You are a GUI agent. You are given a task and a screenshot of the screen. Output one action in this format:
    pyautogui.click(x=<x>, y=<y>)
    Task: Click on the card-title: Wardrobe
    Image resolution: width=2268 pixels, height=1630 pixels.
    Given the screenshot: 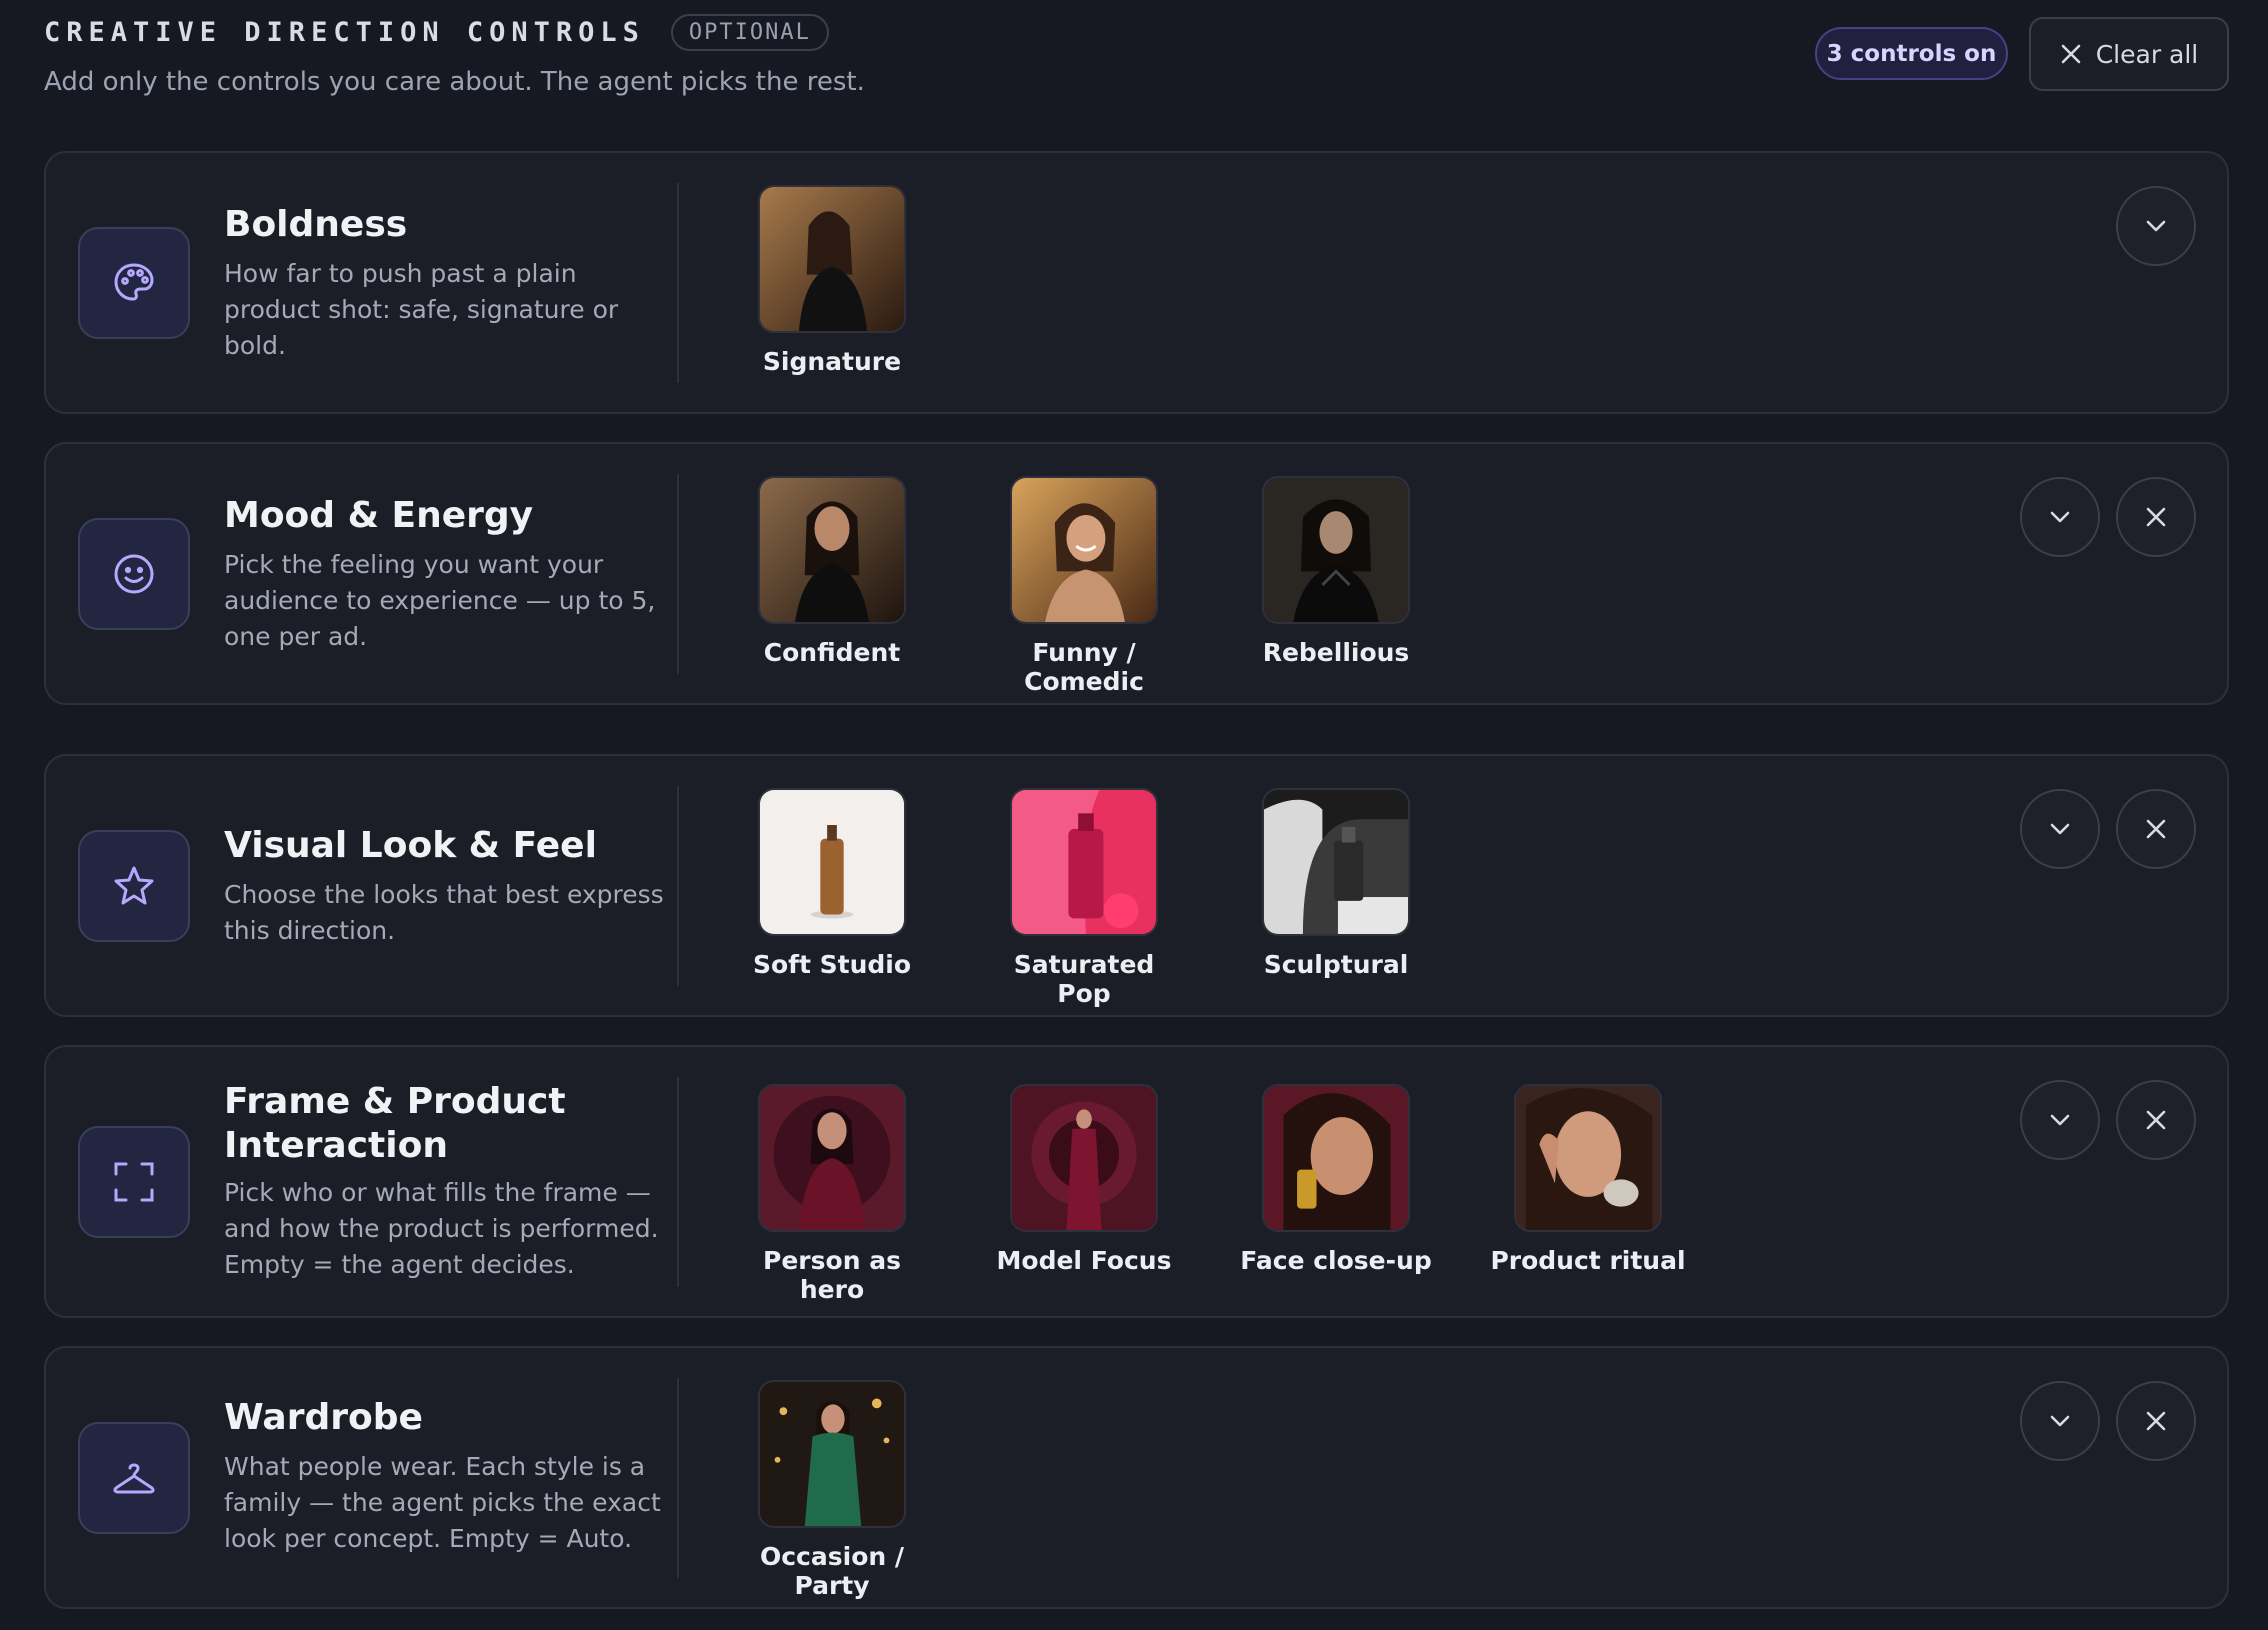 What is the action you would take?
    pyautogui.click(x=323, y=1417)
    